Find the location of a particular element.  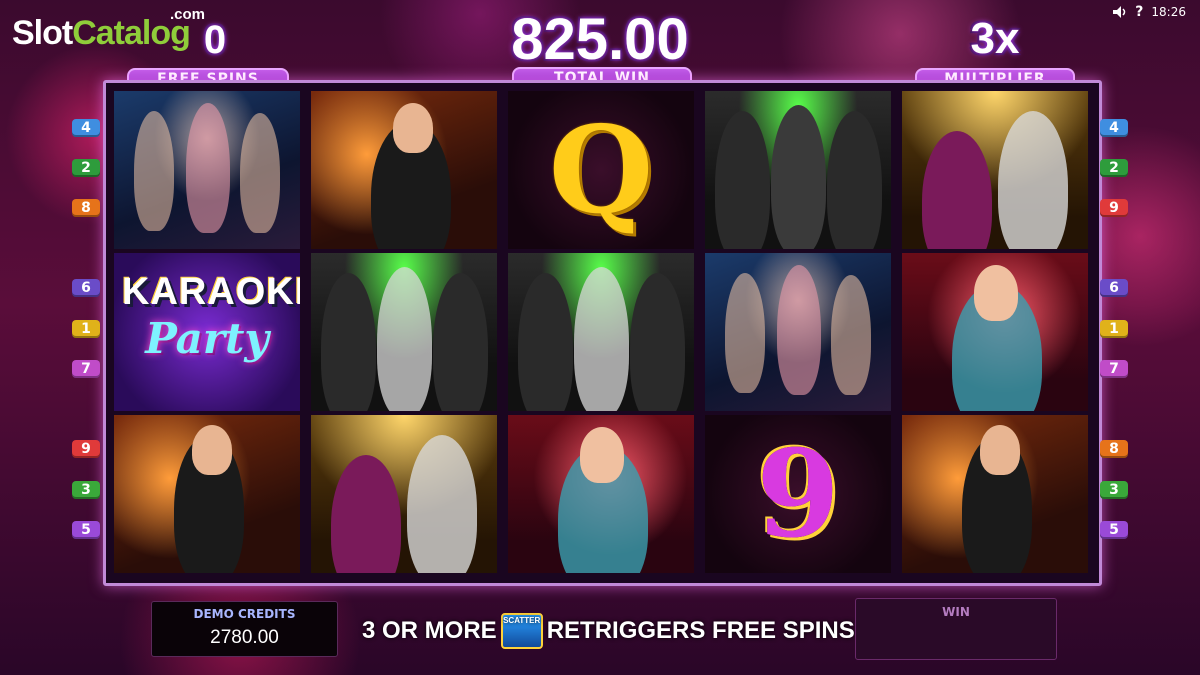

karaoke-title: KARAOKE is located at coordinates (211, 292).